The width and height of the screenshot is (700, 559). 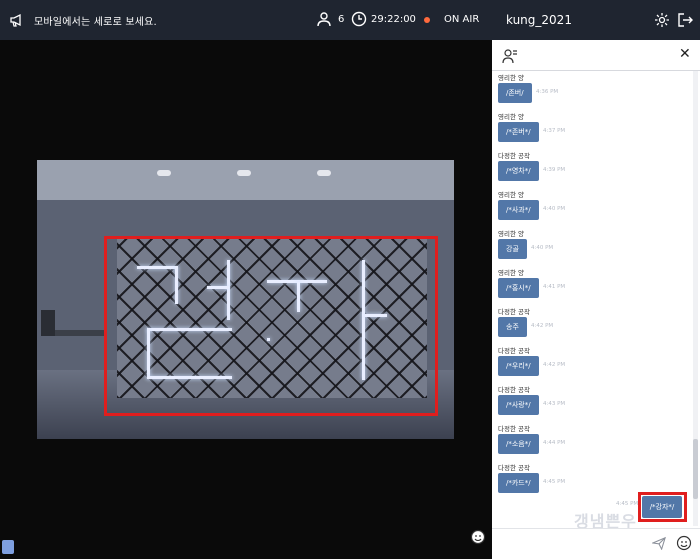 I want to click on video-scene-ceiling, so click(x=245, y=180).